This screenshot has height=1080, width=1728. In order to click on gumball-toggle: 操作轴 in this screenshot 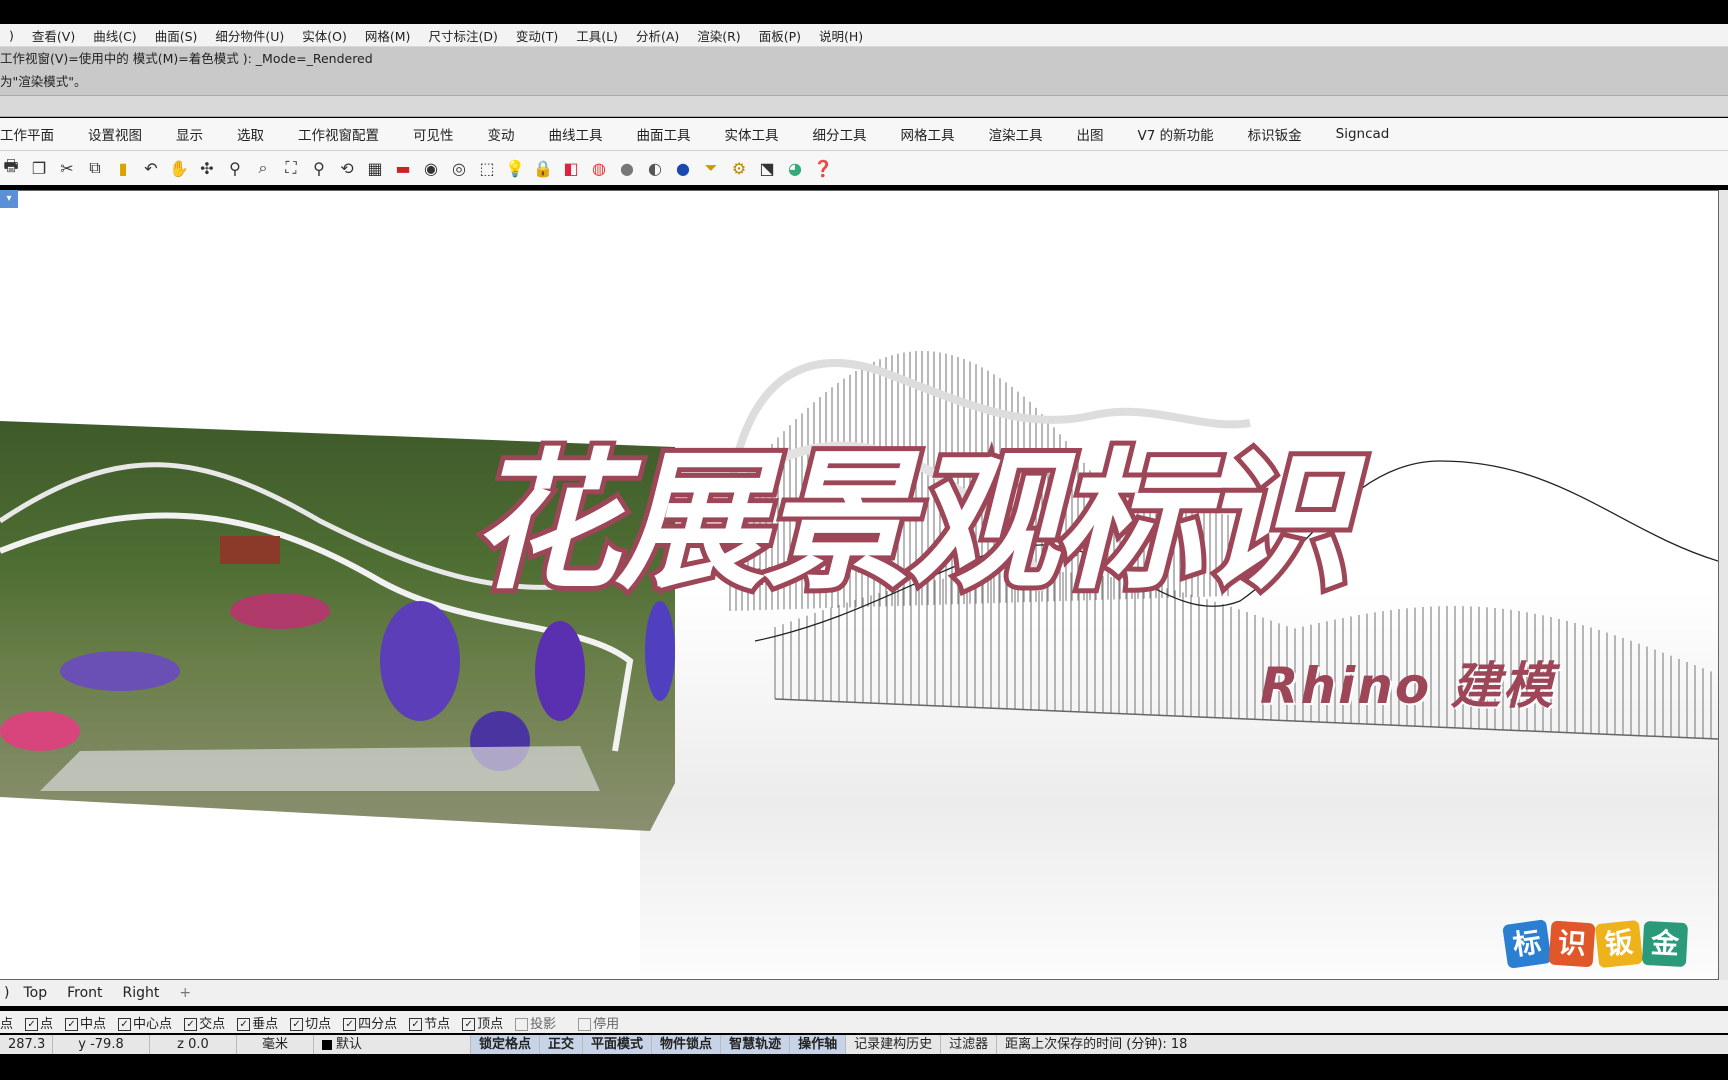, I will do `click(818, 1044)`.